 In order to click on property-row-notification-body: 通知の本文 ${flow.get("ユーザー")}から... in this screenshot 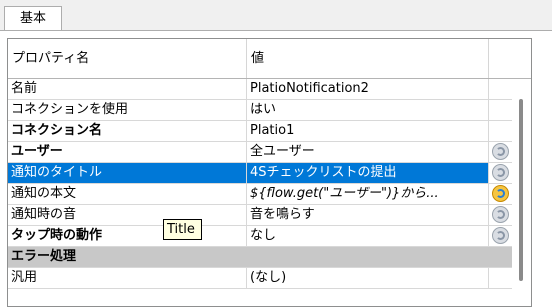, I will do `click(260, 194)`.